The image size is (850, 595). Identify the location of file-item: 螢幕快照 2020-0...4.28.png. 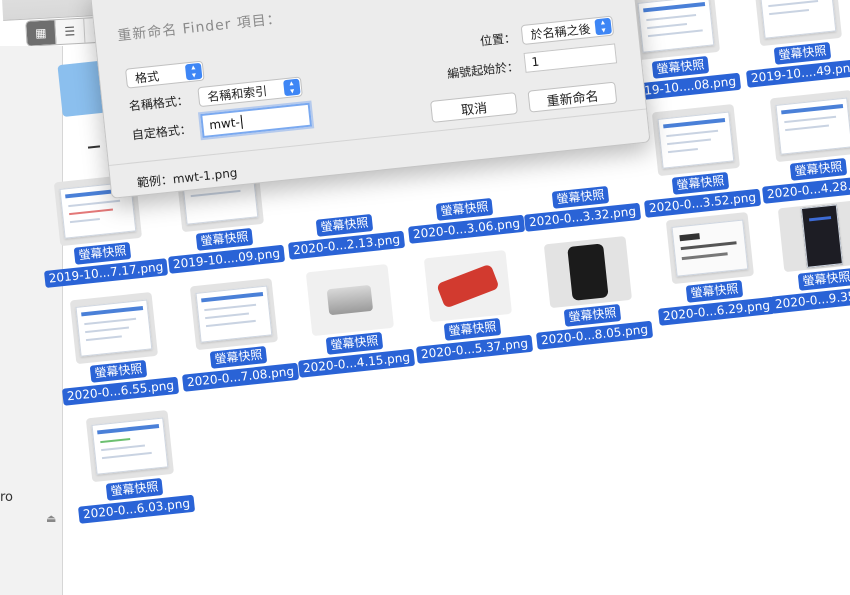
(800, 146).